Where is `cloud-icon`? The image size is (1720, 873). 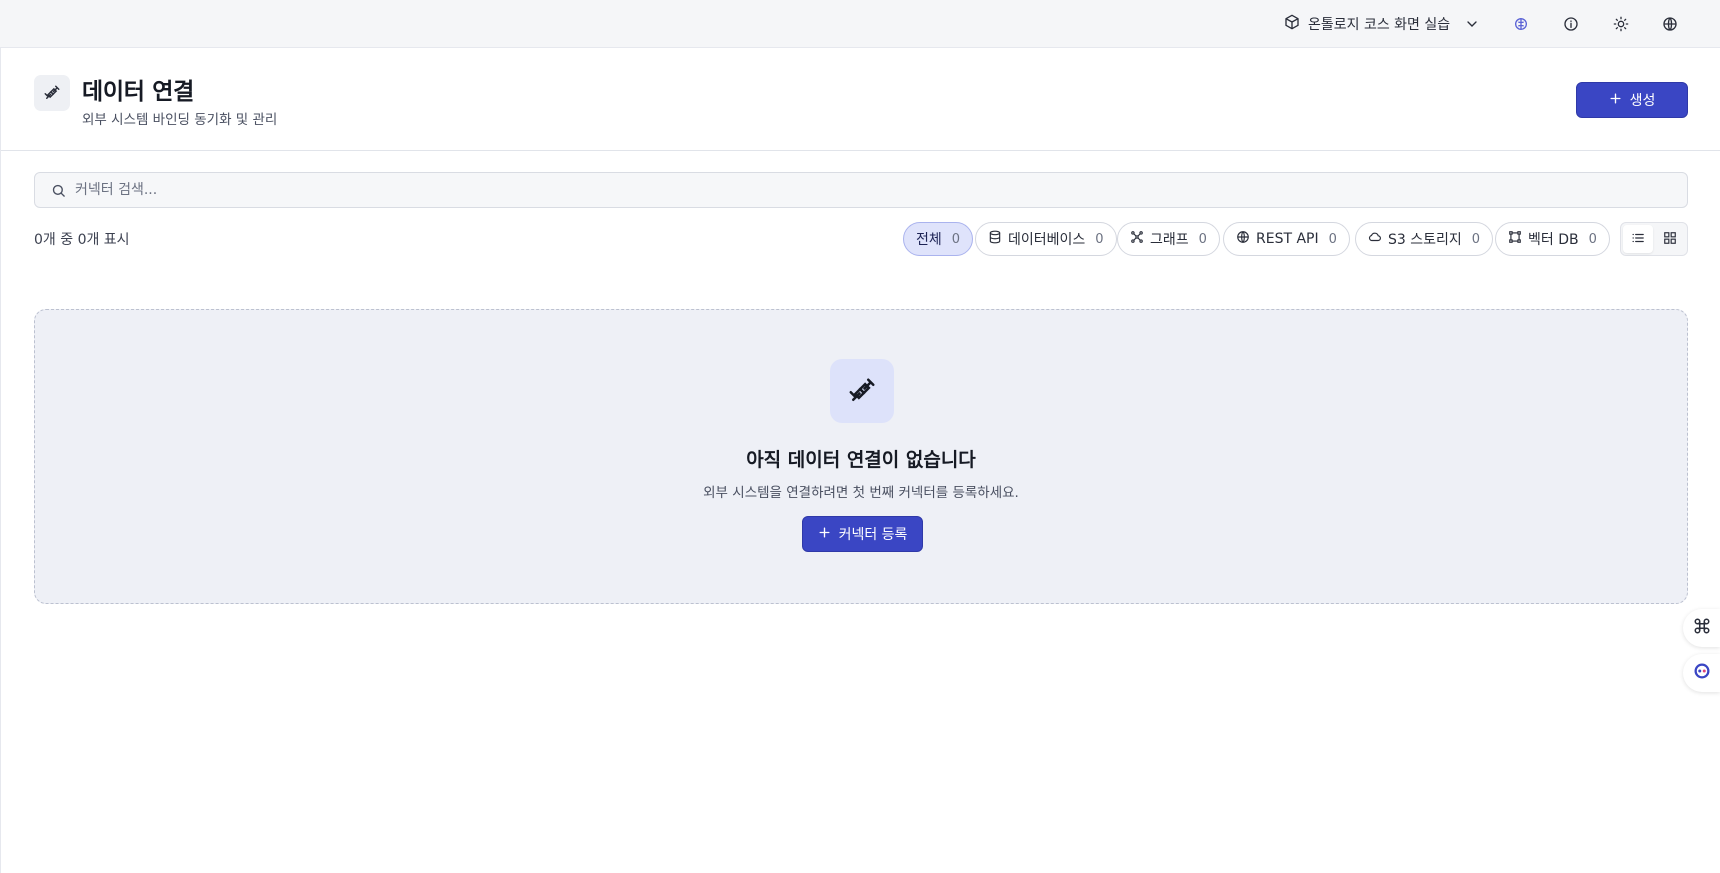
cloud-icon is located at coordinates (1375, 239).